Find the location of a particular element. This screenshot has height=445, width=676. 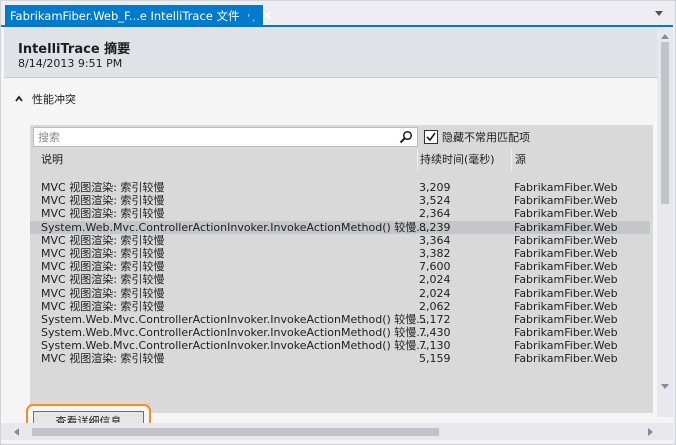

hide-uncommon-toggle: 隐藏不常用匹配项 is located at coordinates (477, 137).